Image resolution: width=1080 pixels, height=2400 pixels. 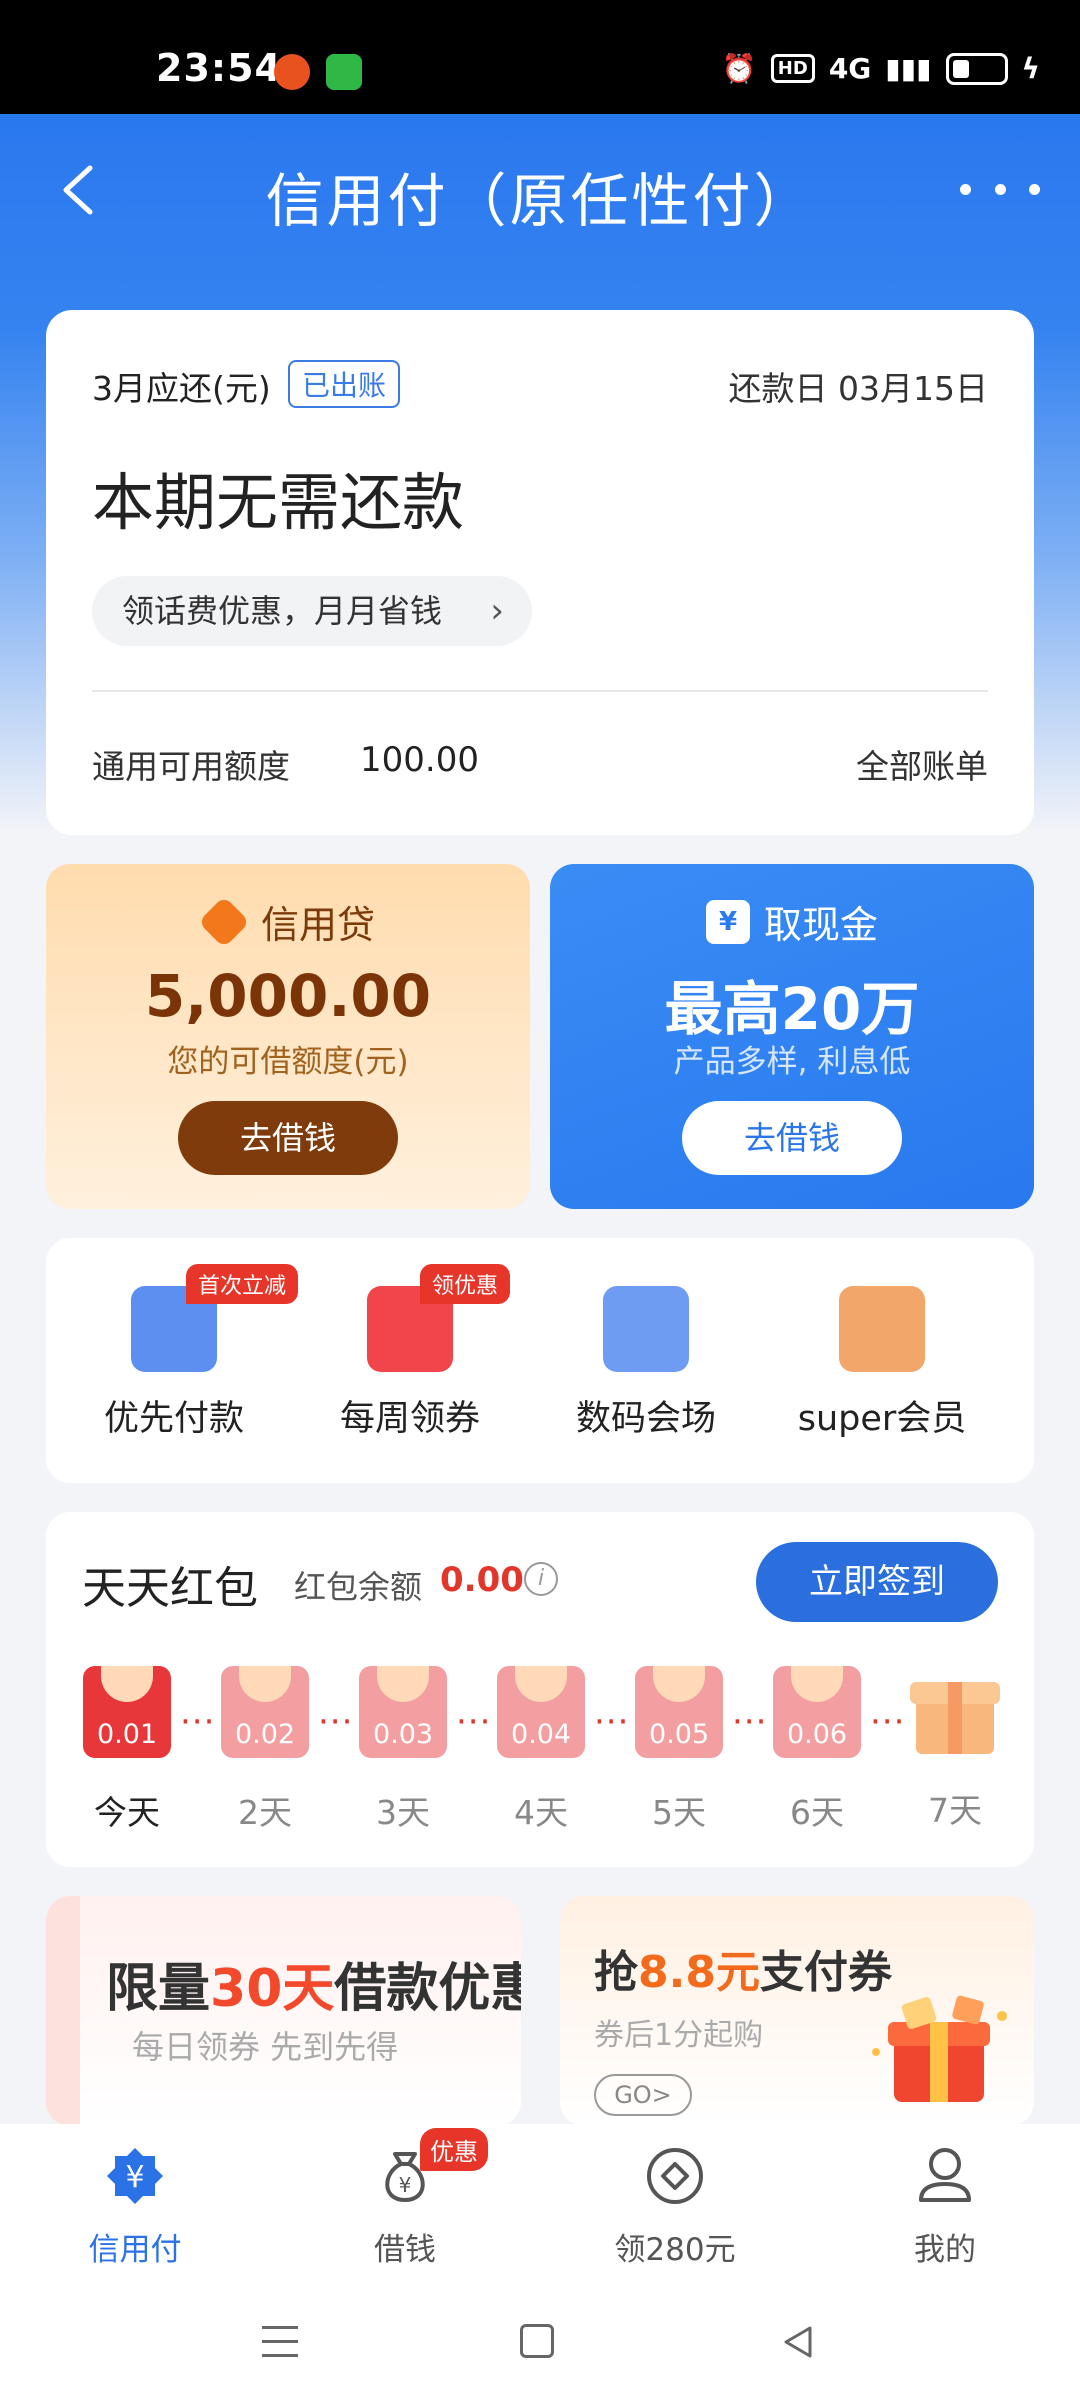 I want to click on credit-loan-title: 信用贷, so click(x=317, y=925).